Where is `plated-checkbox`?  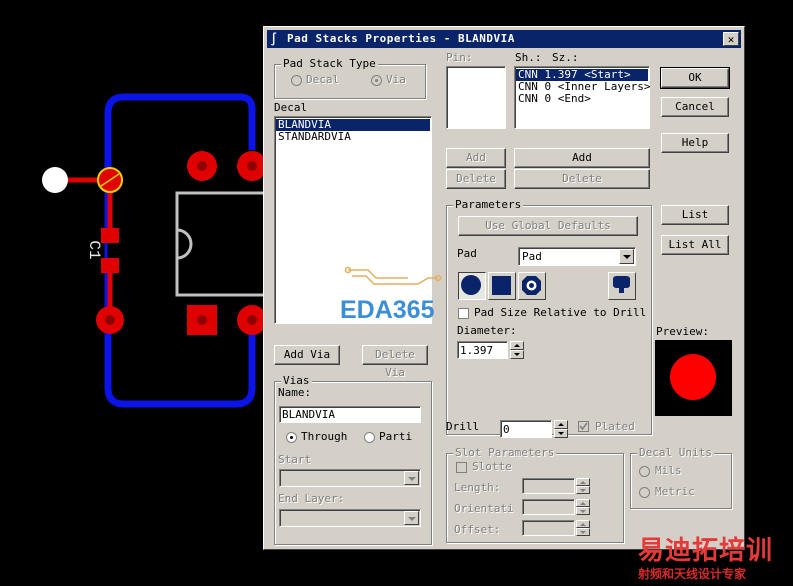 plated-checkbox is located at coordinates (583, 426).